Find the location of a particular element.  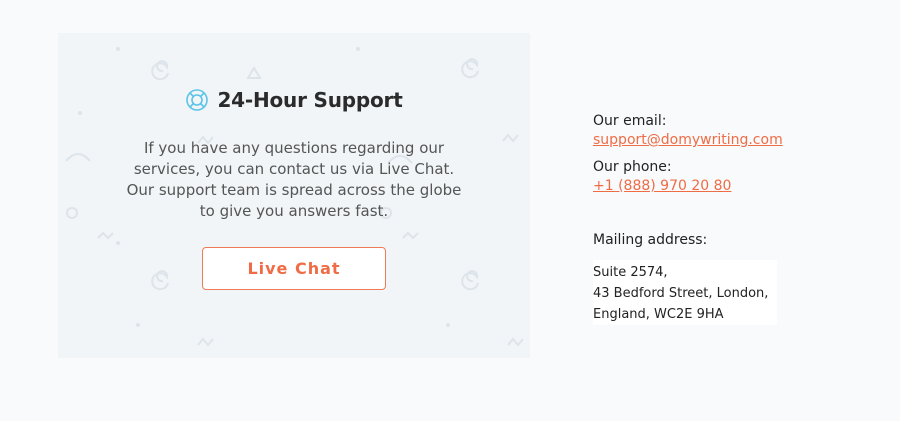

lifebuoy-icon is located at coordinates (197, 100).